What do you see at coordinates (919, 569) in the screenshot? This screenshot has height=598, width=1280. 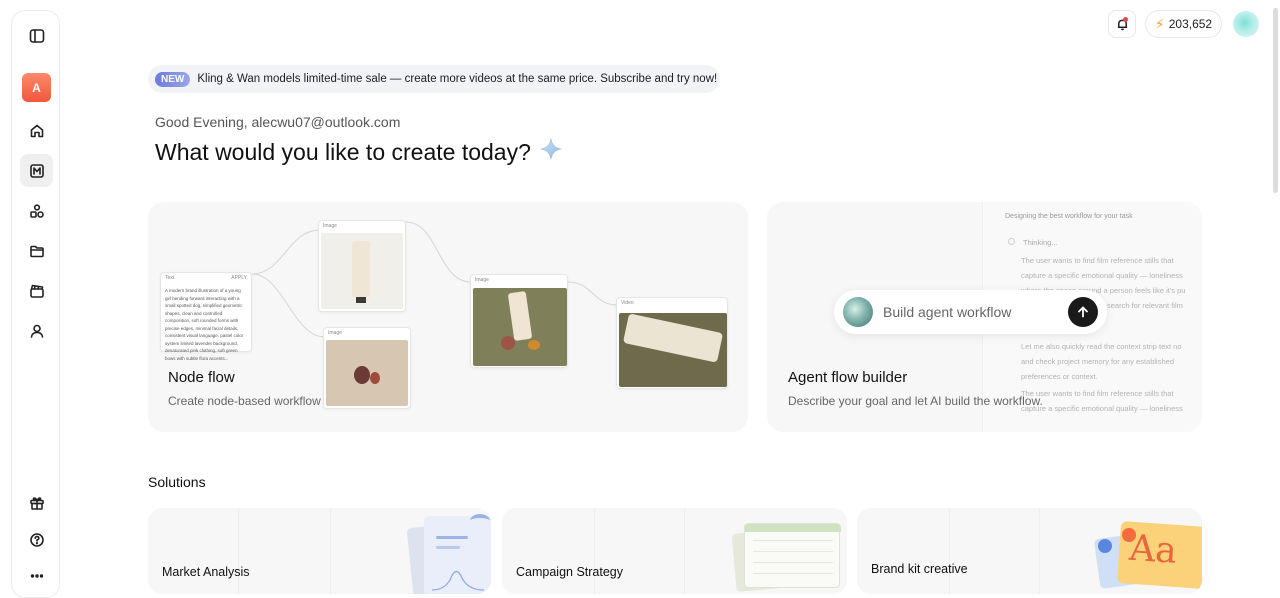 I see `solution-label: Brand kit creative` at bounding box center [919, 569].